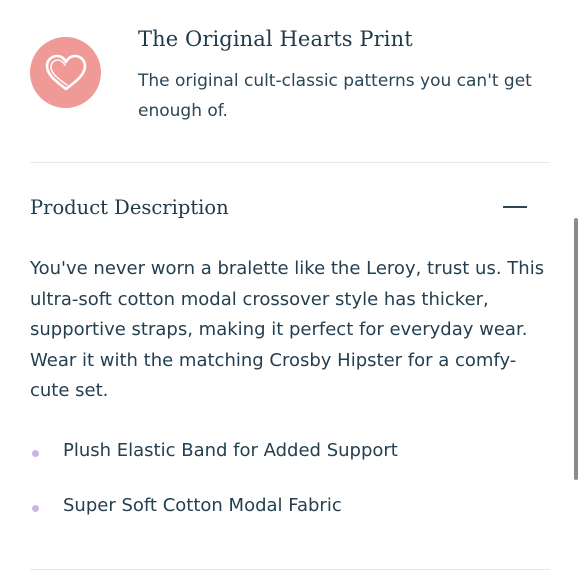 Image resolution: width=580 pixels, height=580 pixels. Describe the element at coordinates (202, 505) in the screenshot. I see `bullet-text: Super Soft Cotton Modal Fabric` at that location.